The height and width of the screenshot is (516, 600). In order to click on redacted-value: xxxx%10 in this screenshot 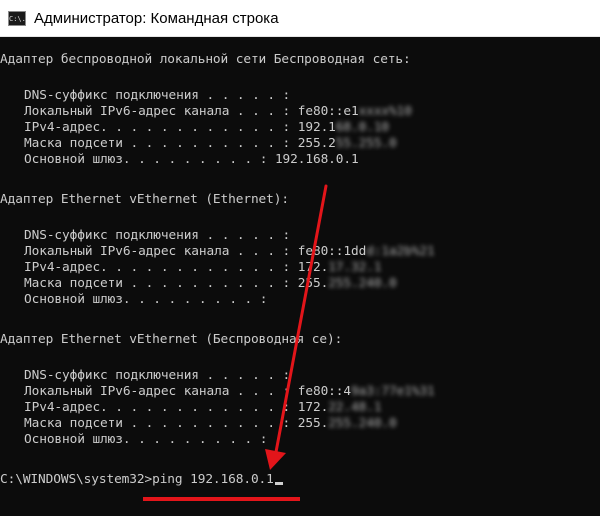, I will do `click(385, 111)`.